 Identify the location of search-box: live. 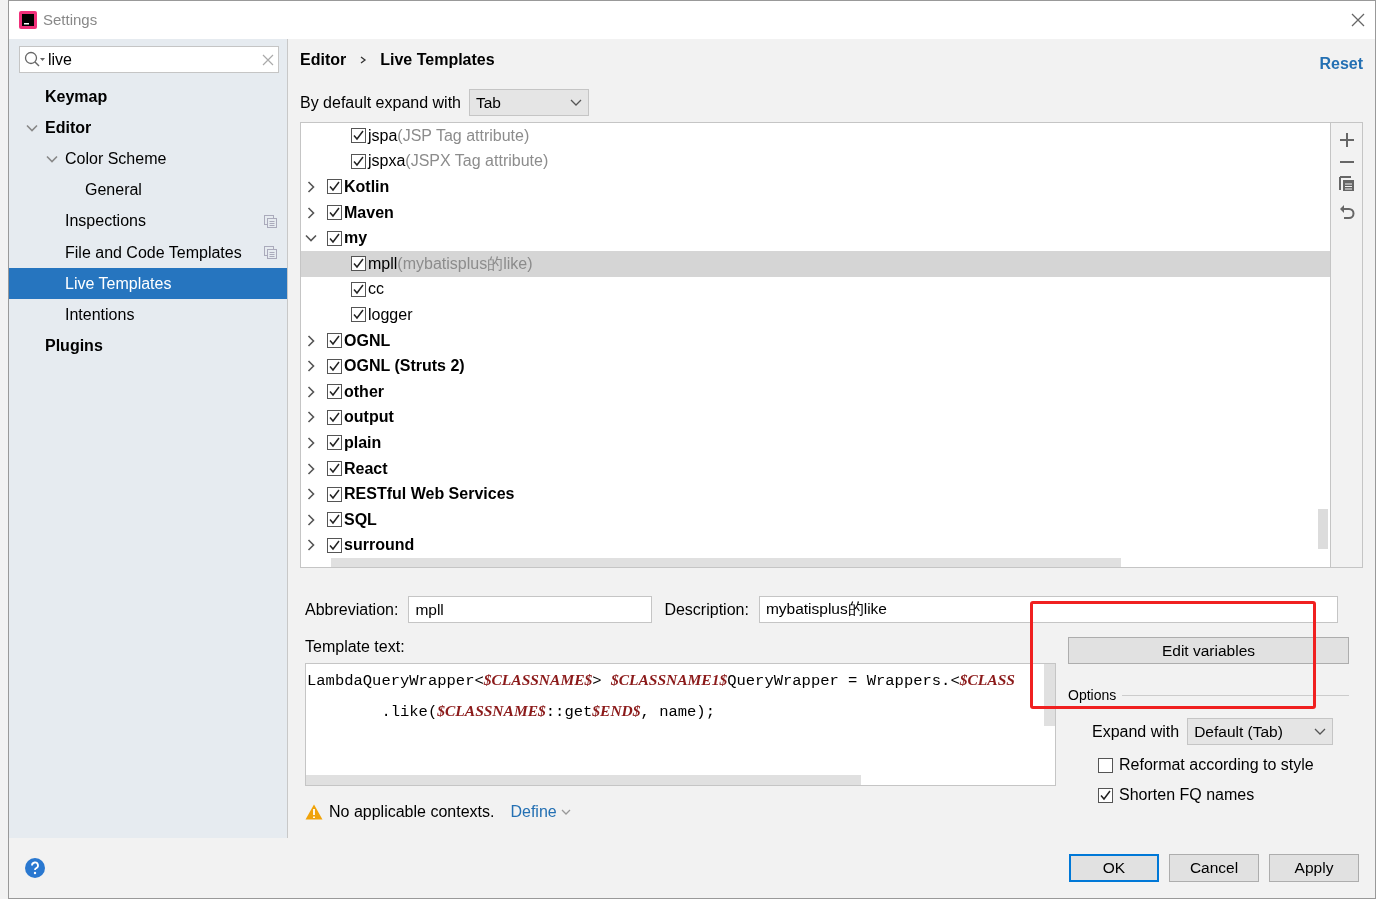
(149, 59).